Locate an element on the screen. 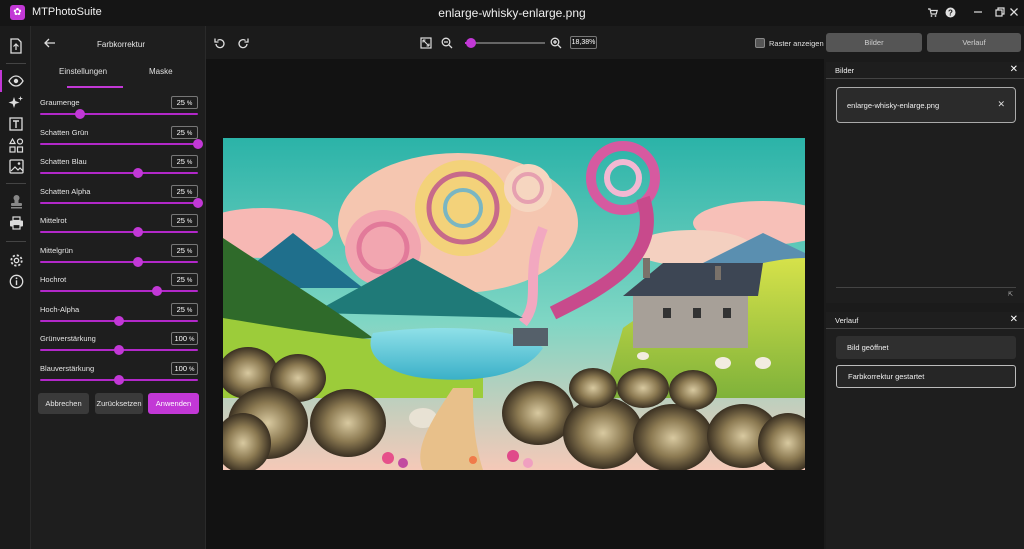  active-tab-indicator is located at coordinates (95, 87).